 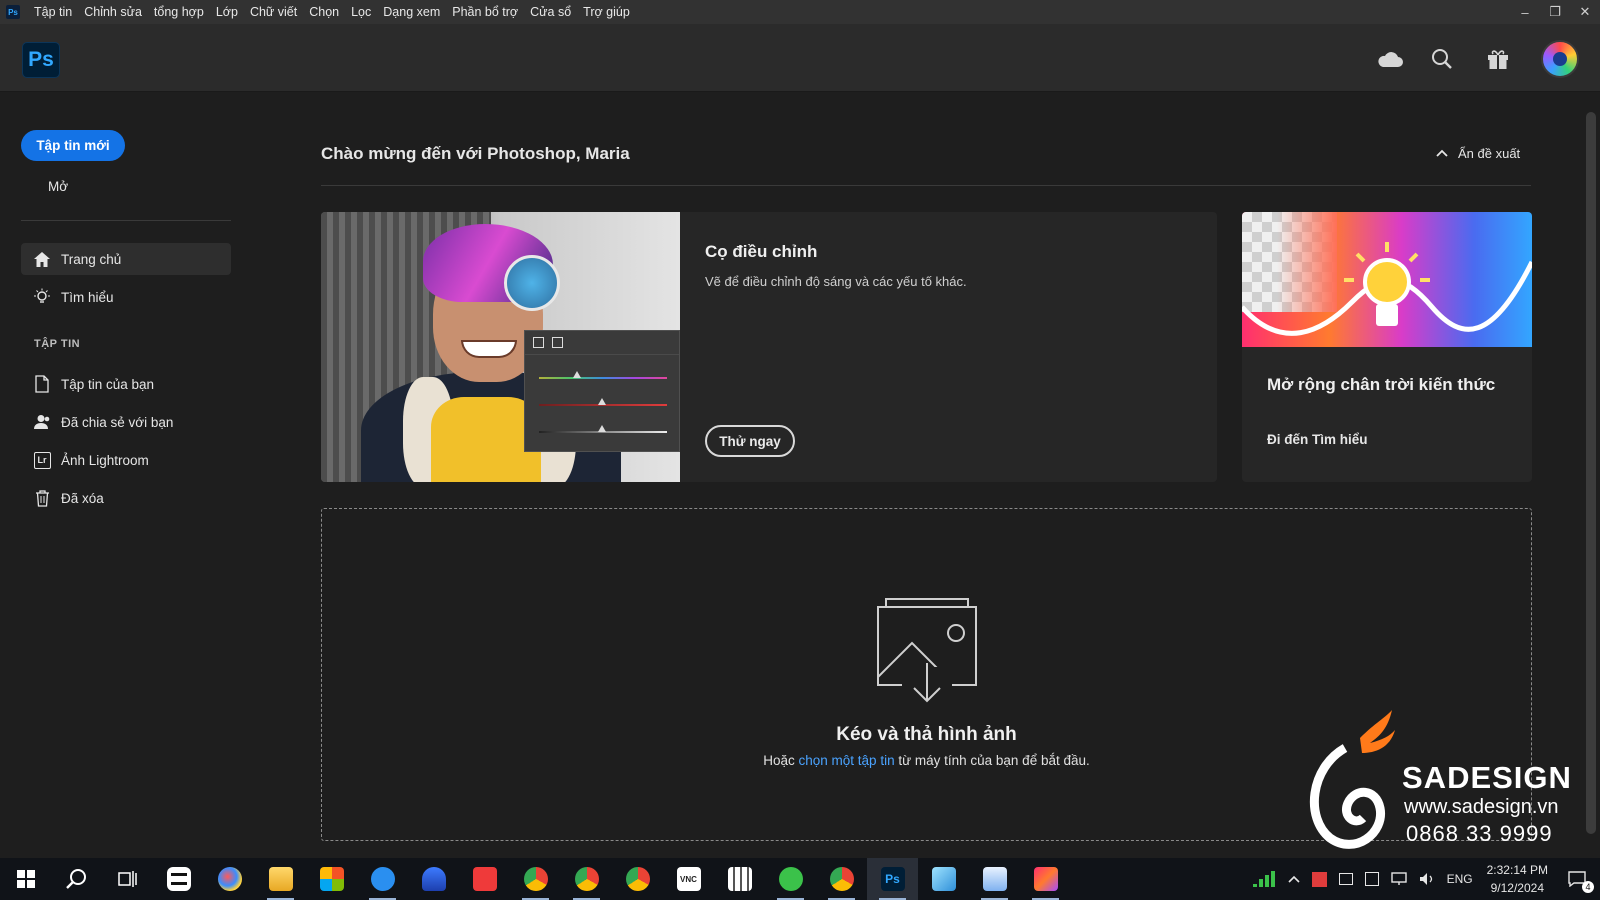 What do you see at coordinates (91, 259) in the screenshot?
I see `sidebar-item-label: Trang chủ` at bounding box center [91, 259].